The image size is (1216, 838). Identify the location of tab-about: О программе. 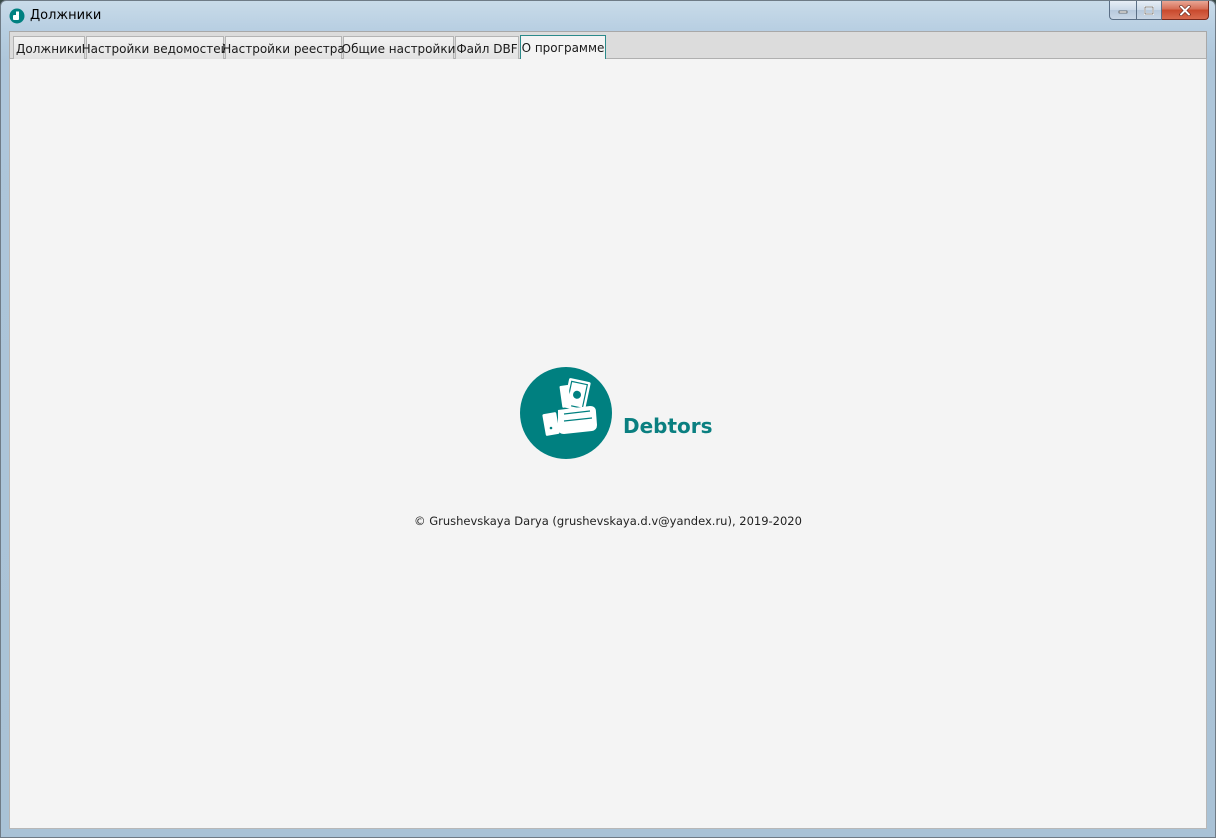
(563, 47).